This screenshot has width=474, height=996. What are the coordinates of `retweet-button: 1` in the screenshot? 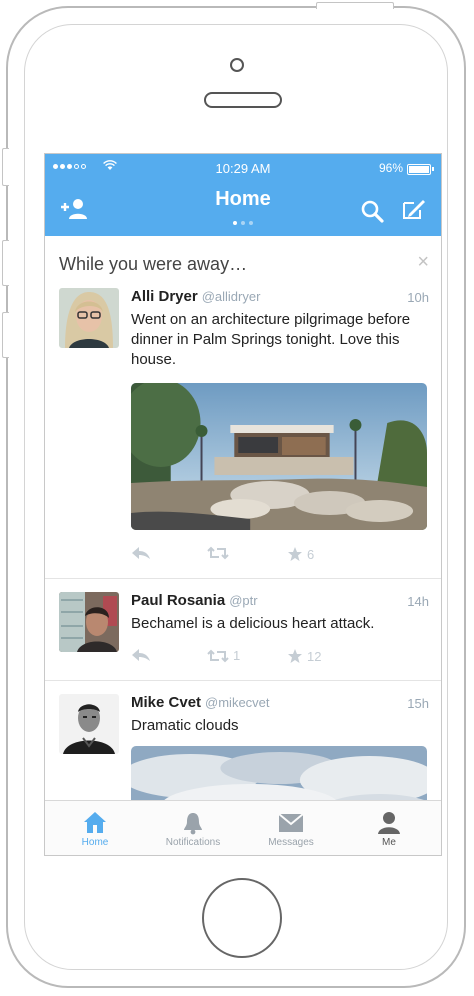 It's located at (223, 655).